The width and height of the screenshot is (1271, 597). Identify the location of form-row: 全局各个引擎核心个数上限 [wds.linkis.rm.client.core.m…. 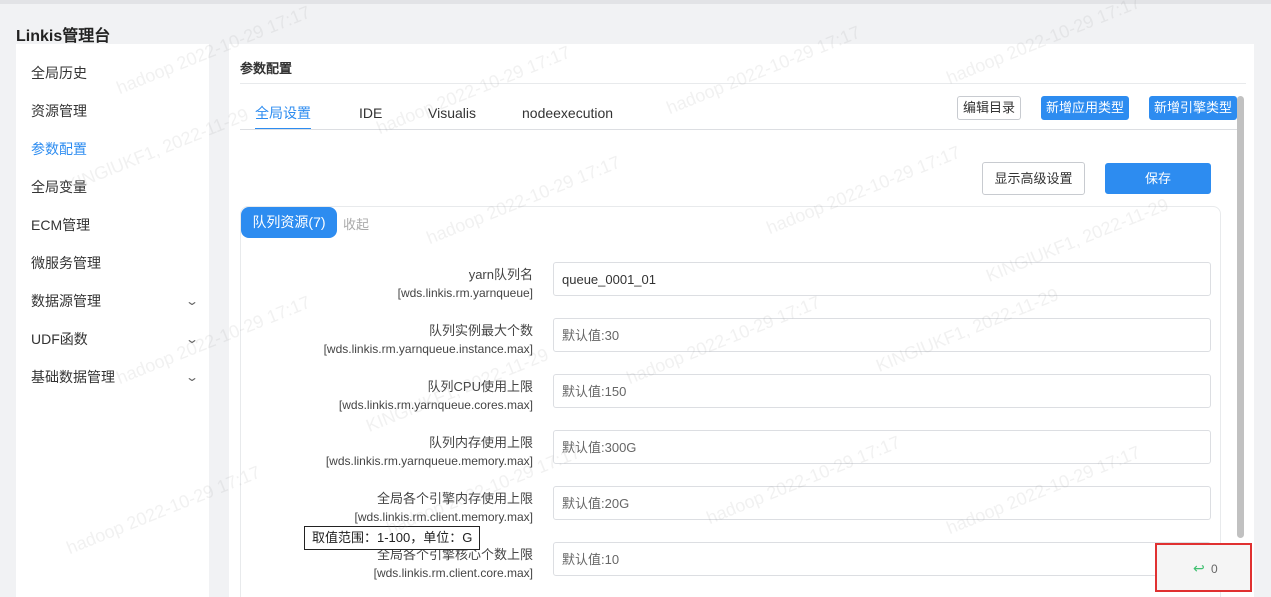
(731, 569).